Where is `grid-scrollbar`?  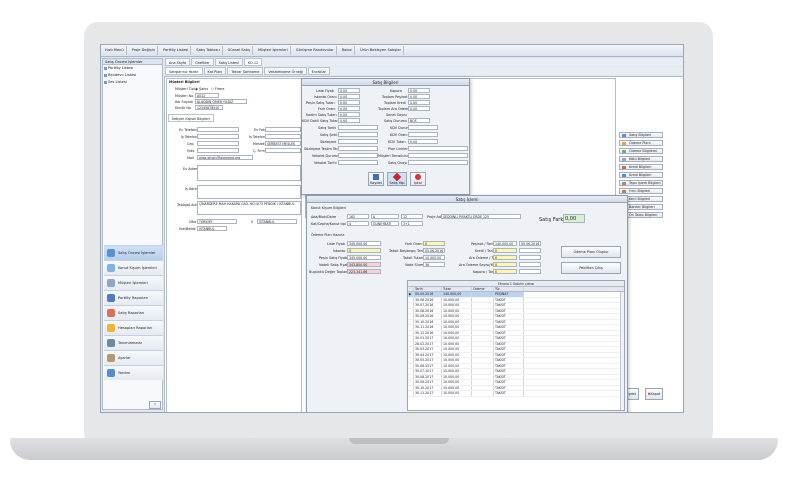 grid-scrollbar is located at coordinates (622, 351).